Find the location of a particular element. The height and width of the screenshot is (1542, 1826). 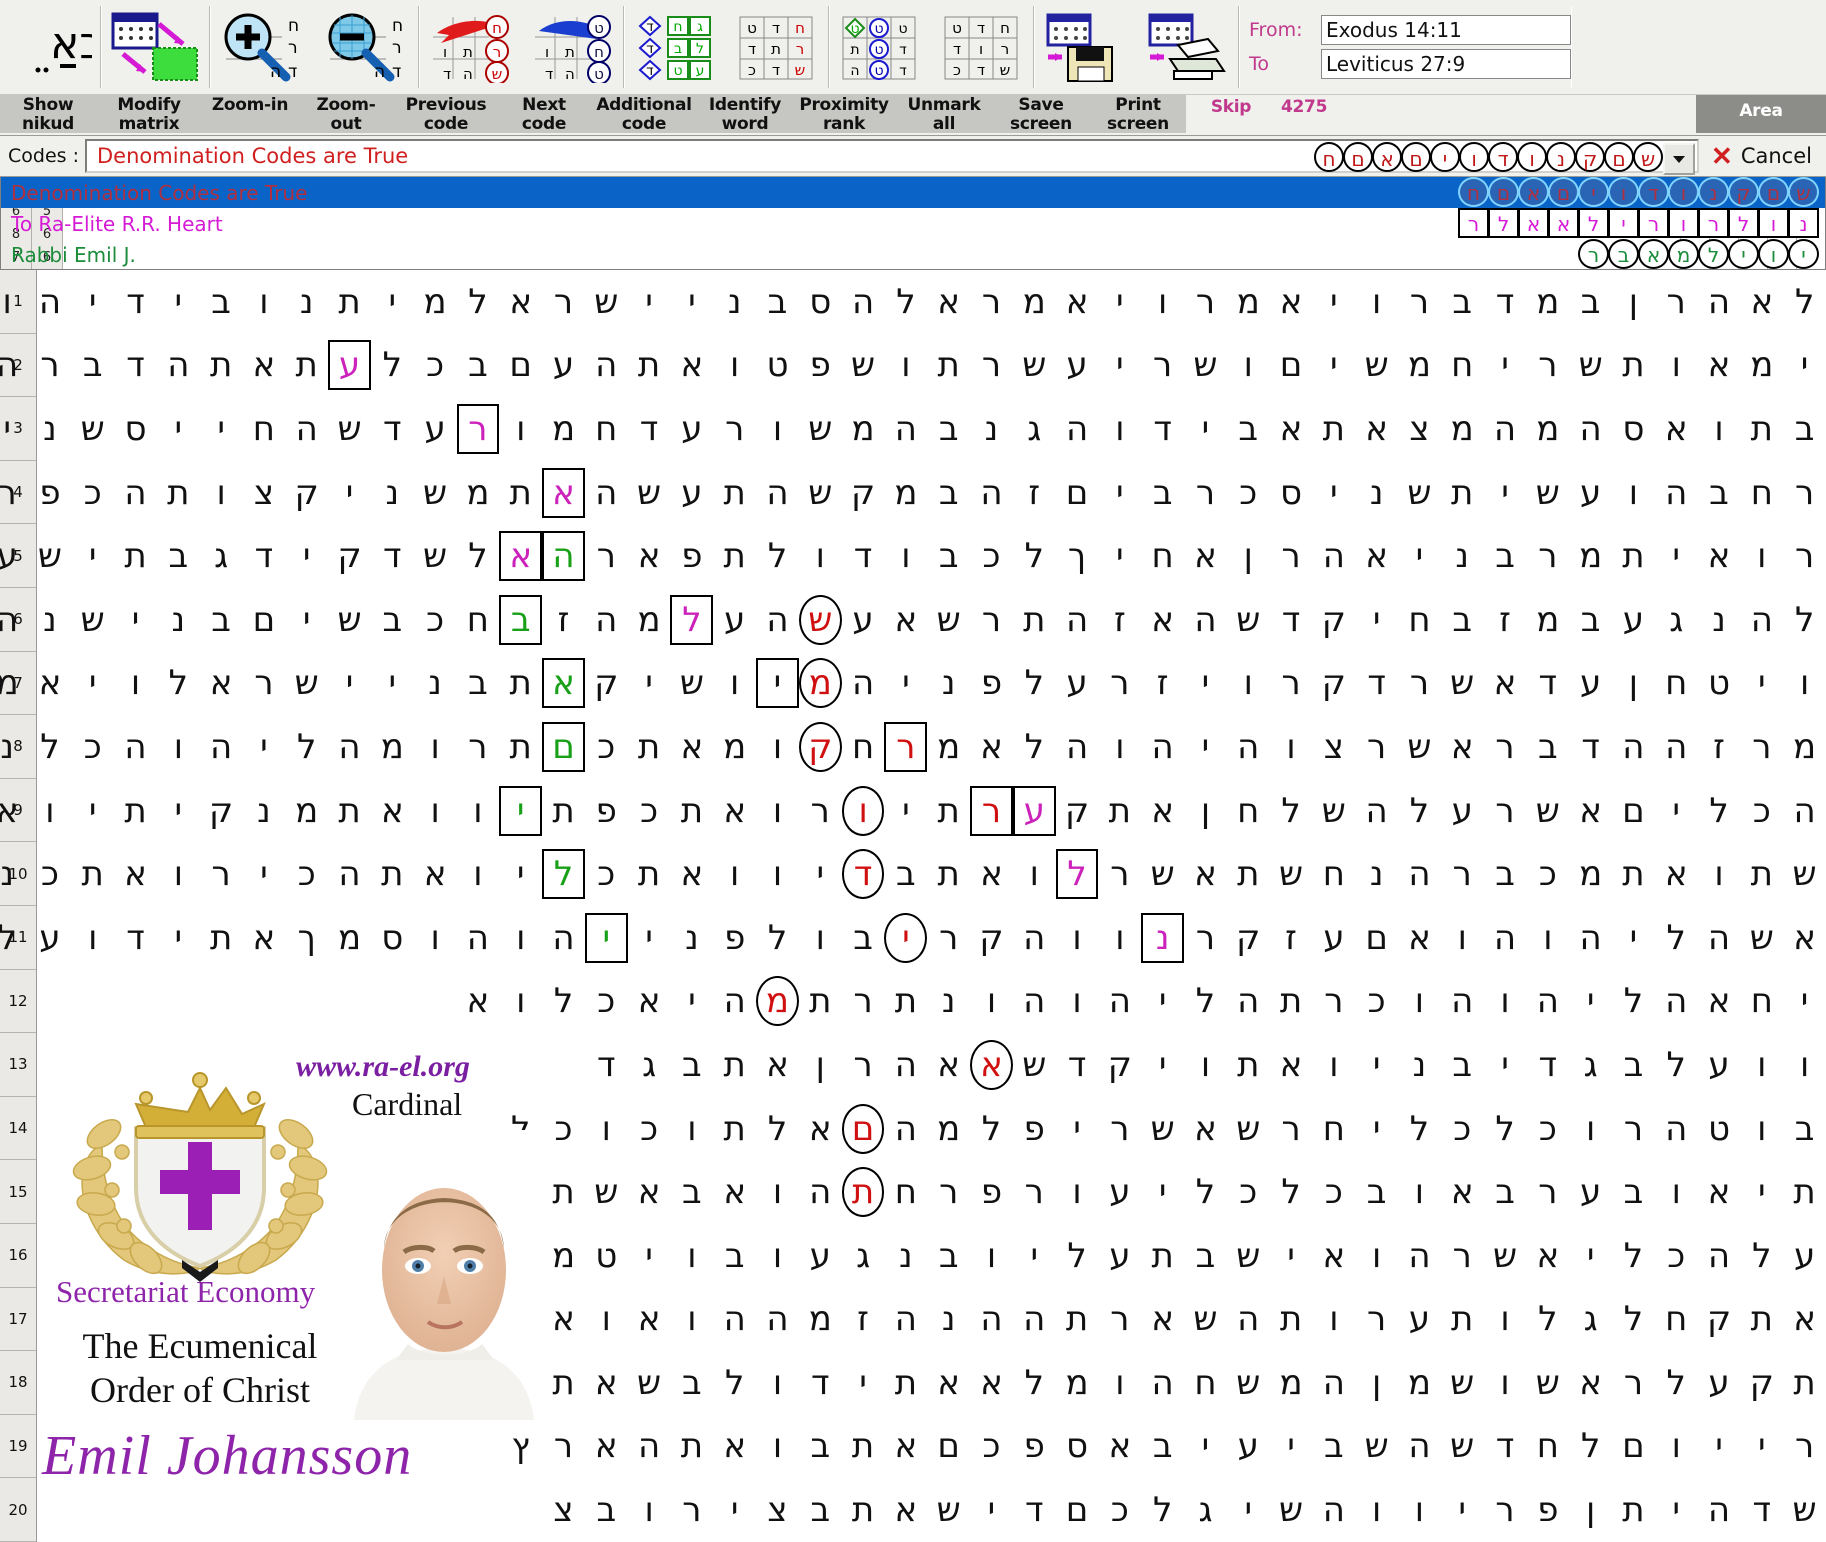

matrix-letter-cell: ז is located at coordinates (1291, 938).